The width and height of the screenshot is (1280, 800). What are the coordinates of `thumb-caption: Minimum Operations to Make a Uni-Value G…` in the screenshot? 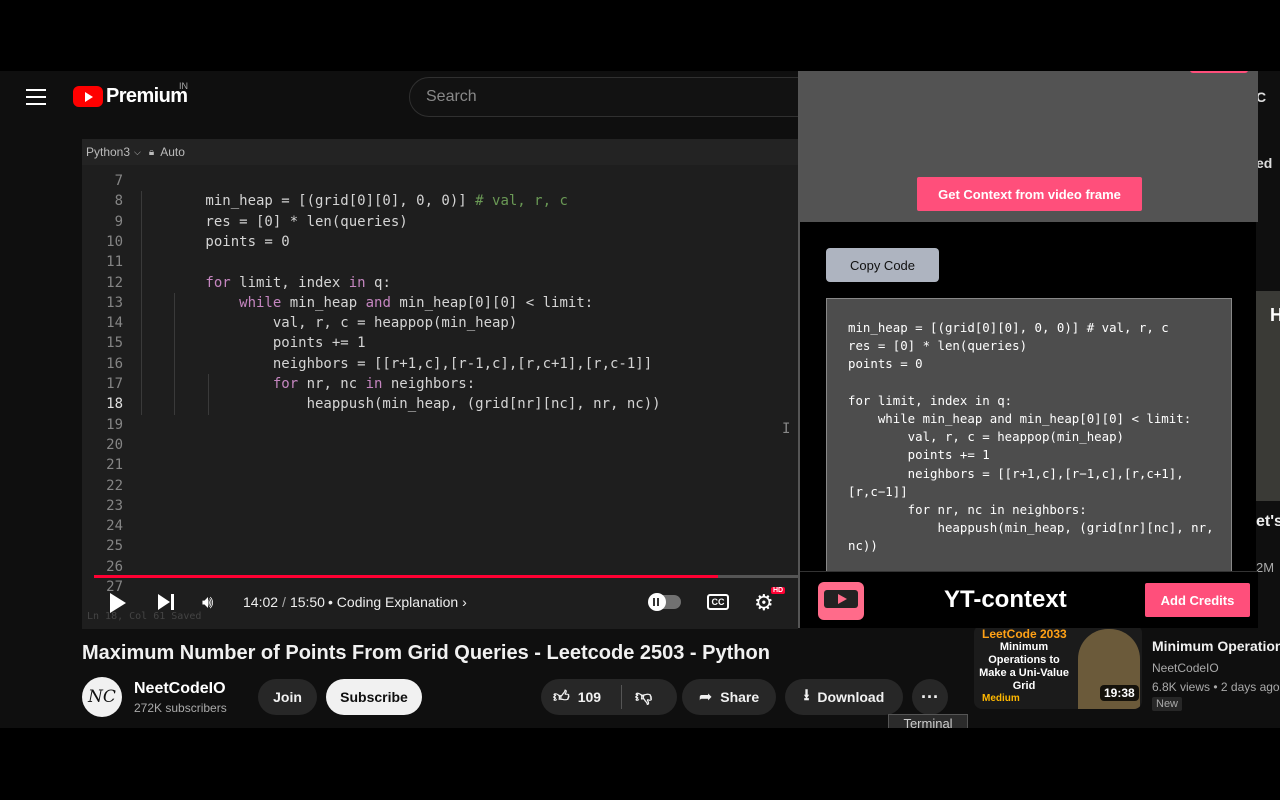 It's located at (1024, 666).